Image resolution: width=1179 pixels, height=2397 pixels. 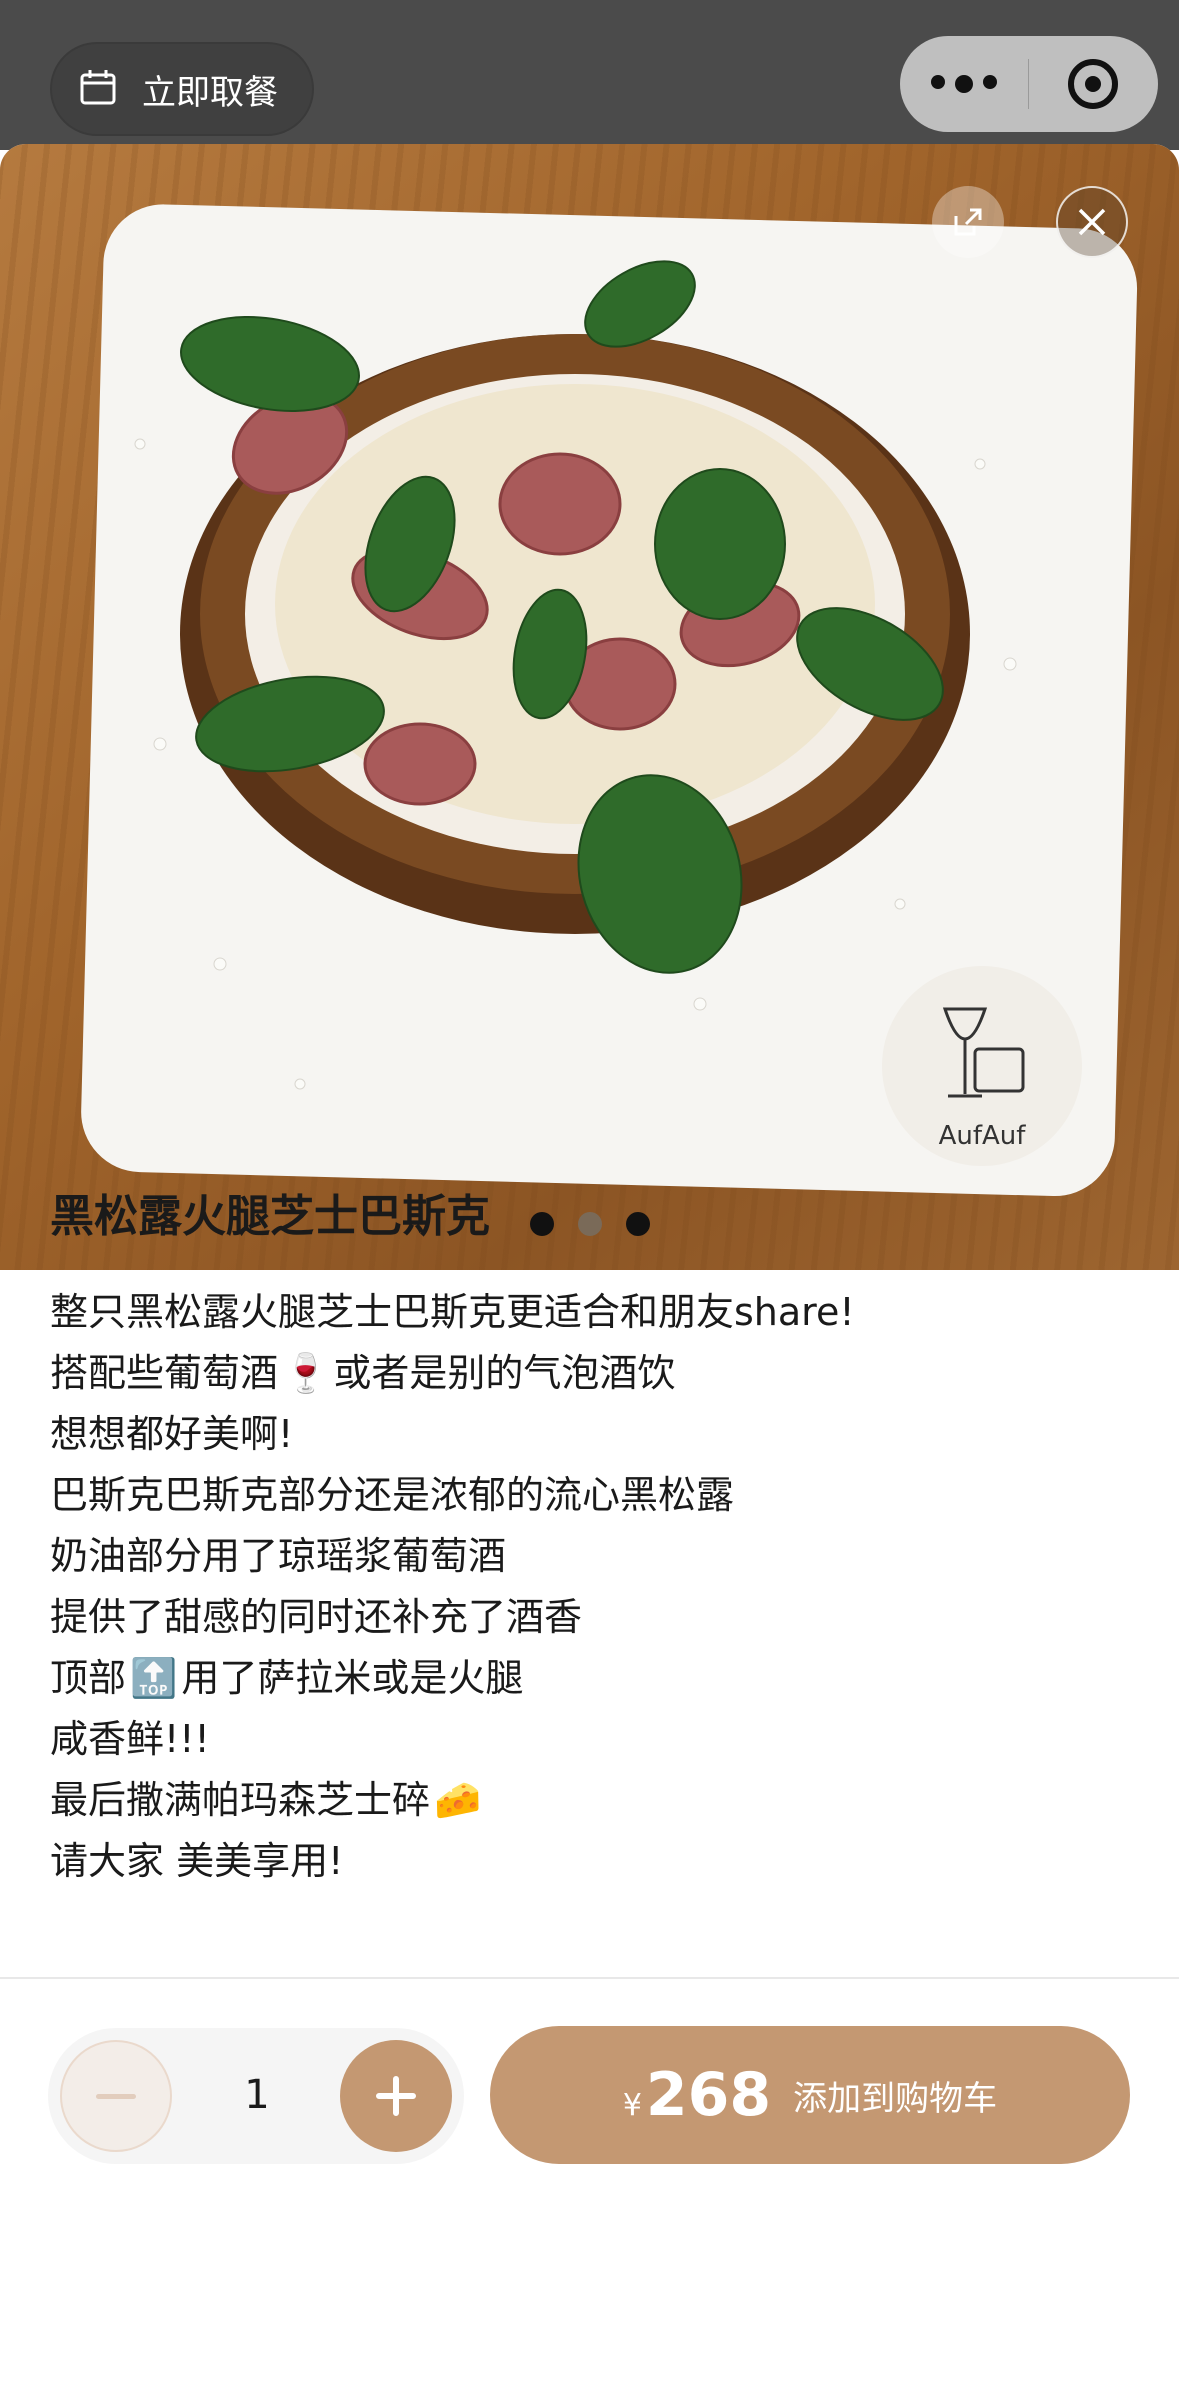 I want to click on miniprogram-capsule, so click(x=1029, y=84).